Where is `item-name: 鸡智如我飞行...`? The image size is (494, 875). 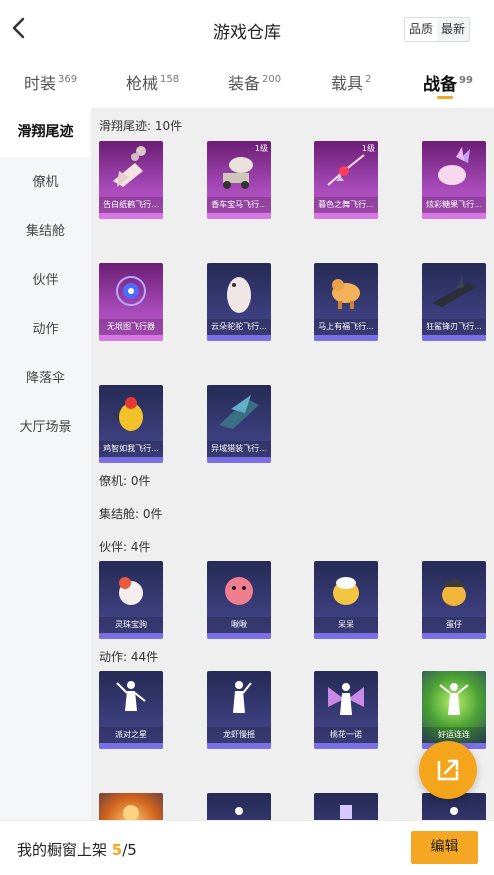
item-name: 鸡智如我飞行... is located at coordinates (131, 449).